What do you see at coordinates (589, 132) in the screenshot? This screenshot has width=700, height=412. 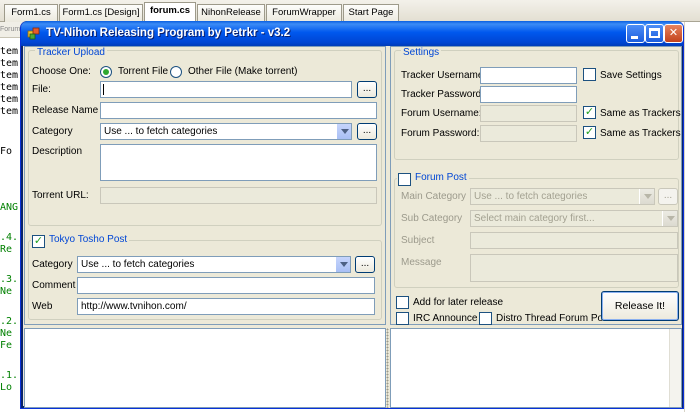 I see `same-as-trackers-password-checkbox: ✓` at bounding box center [589, 132].